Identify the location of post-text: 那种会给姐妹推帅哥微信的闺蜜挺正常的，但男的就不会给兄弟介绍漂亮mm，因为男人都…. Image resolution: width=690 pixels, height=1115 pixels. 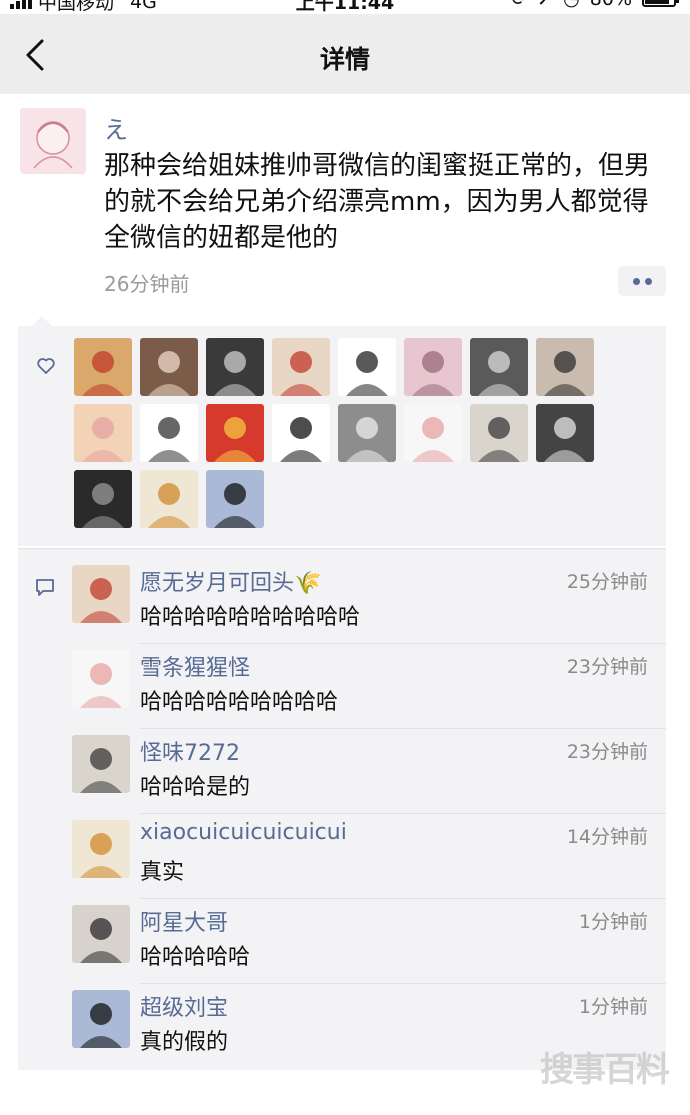
(377, 202).